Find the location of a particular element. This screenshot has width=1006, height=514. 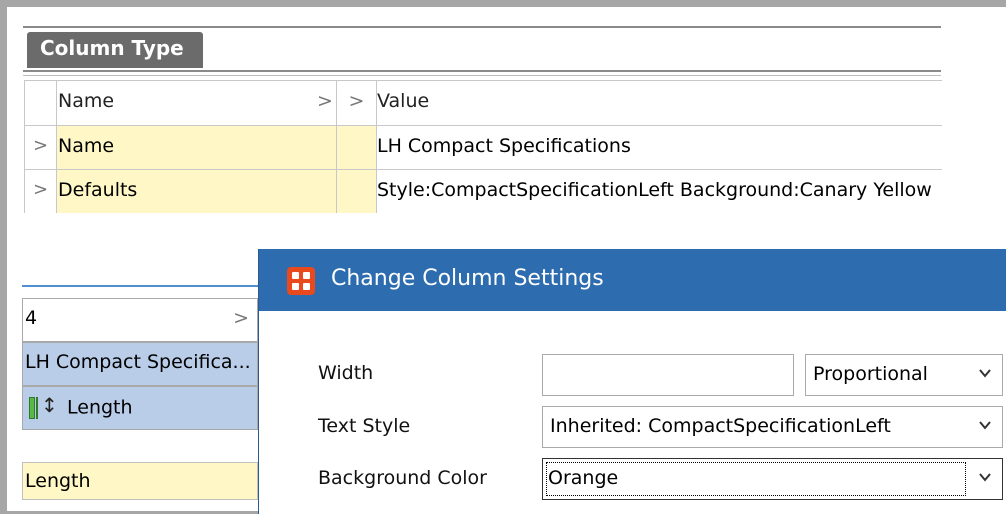

background-color-value: Orange is located at coordinates (583, 478).